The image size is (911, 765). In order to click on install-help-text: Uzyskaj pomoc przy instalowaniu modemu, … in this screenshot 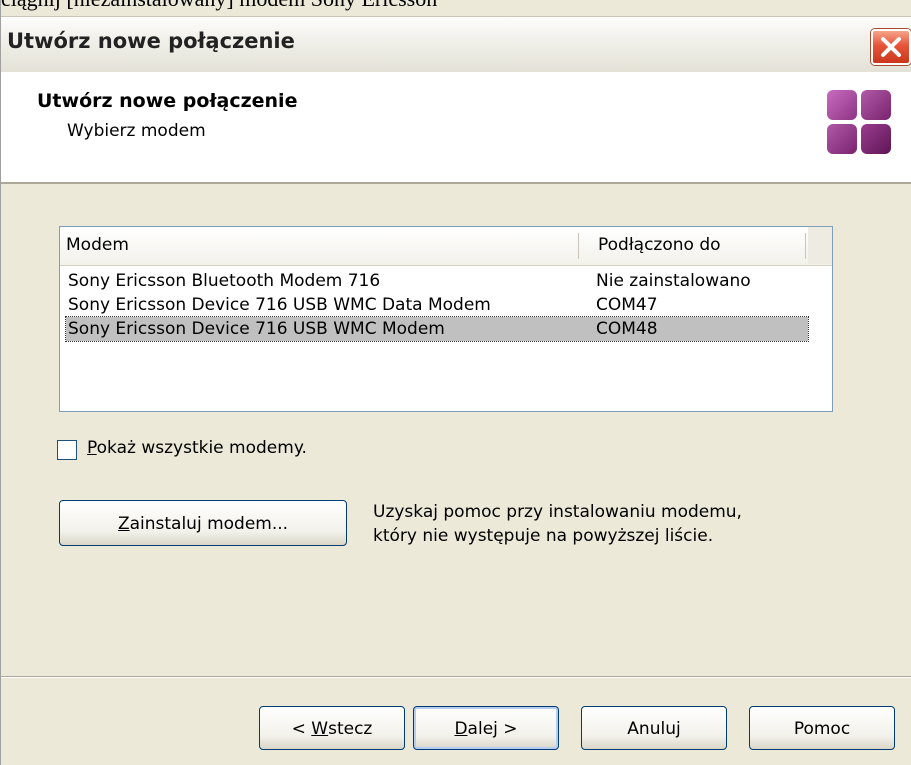, I will do `click(557, 524)`.